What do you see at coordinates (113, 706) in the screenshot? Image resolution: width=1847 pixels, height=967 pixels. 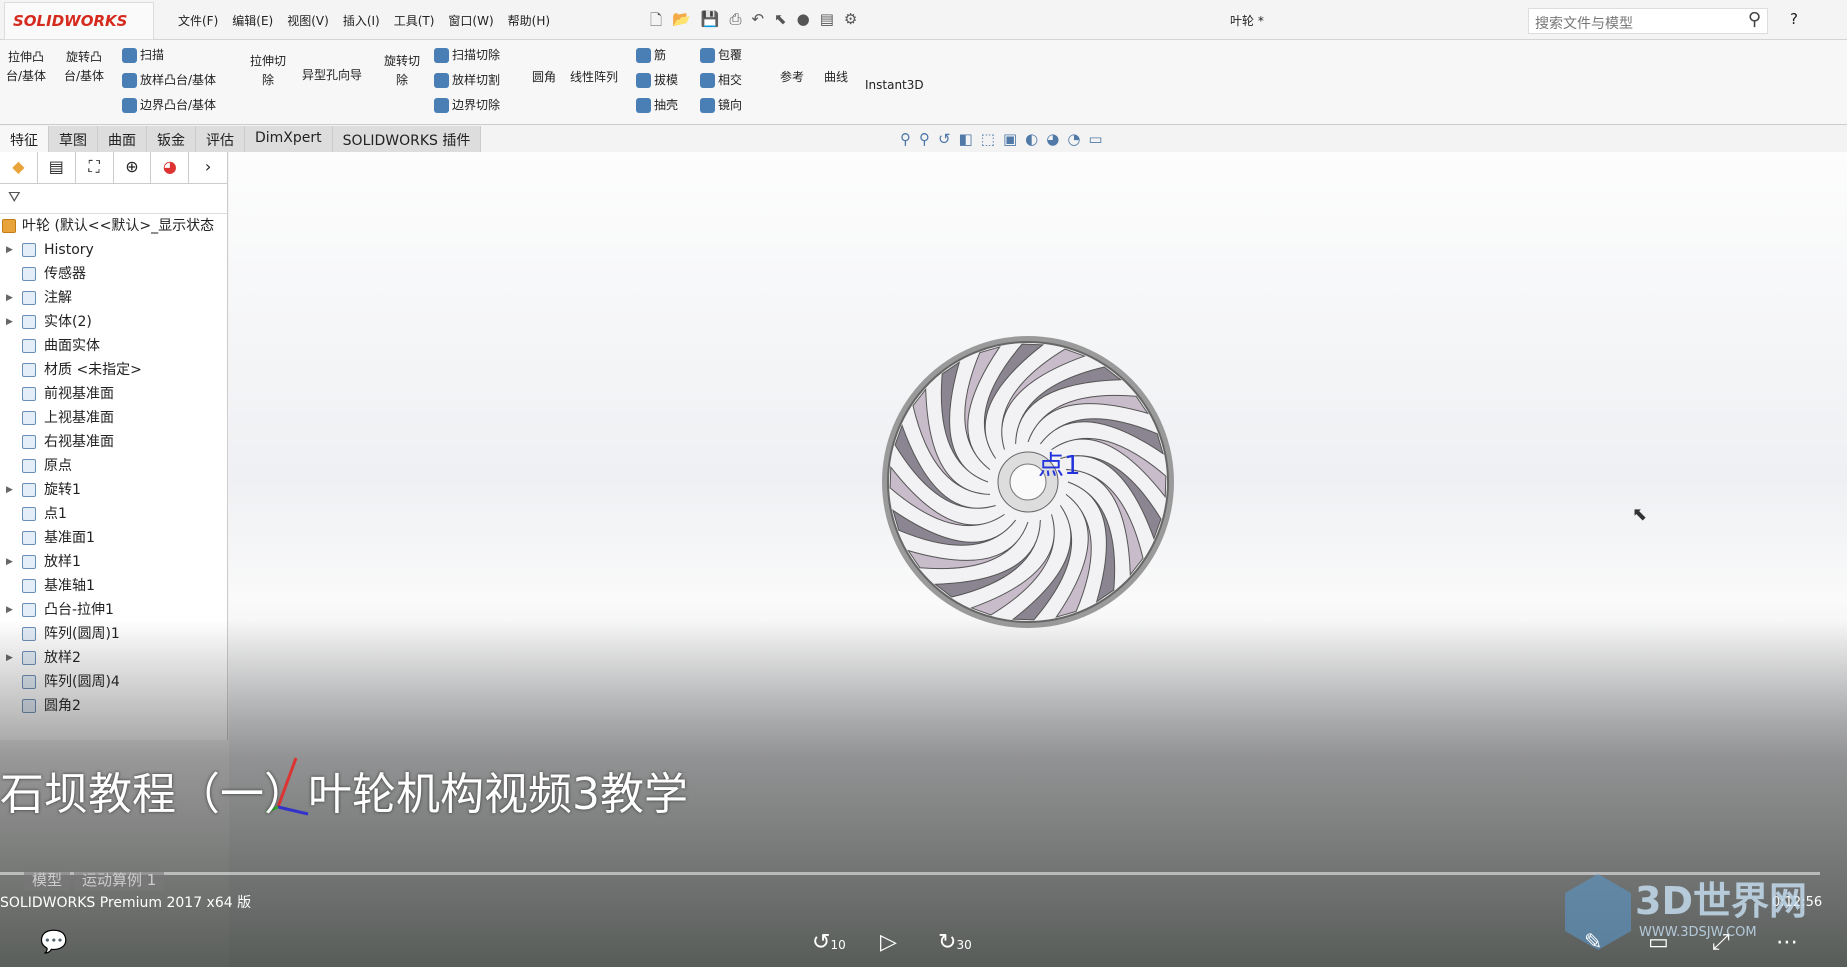 I see `tree-item: 圆角2` at bounding box center [113, 706].